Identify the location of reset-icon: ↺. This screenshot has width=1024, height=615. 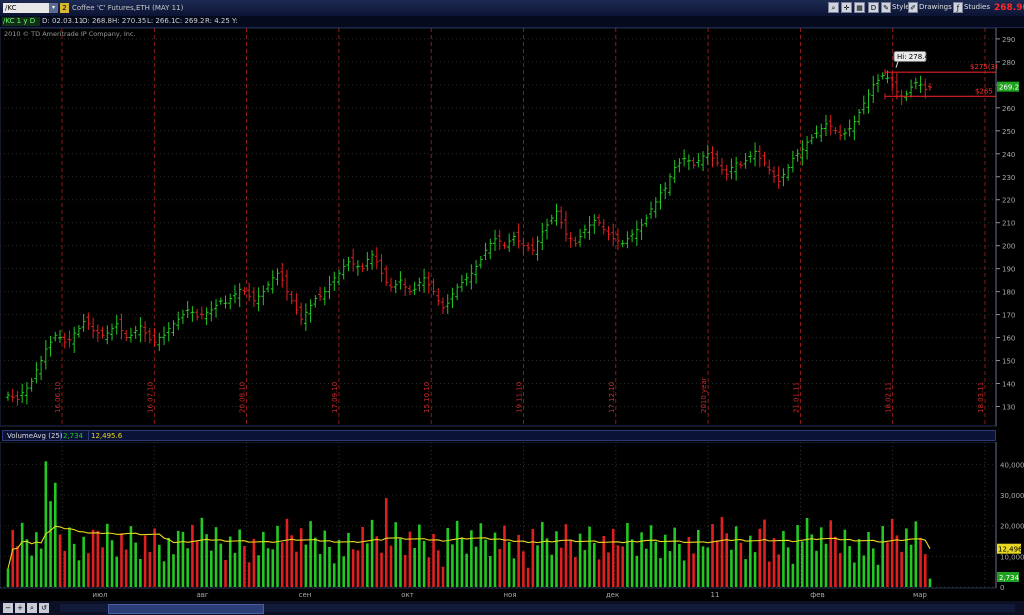
(44, 608).